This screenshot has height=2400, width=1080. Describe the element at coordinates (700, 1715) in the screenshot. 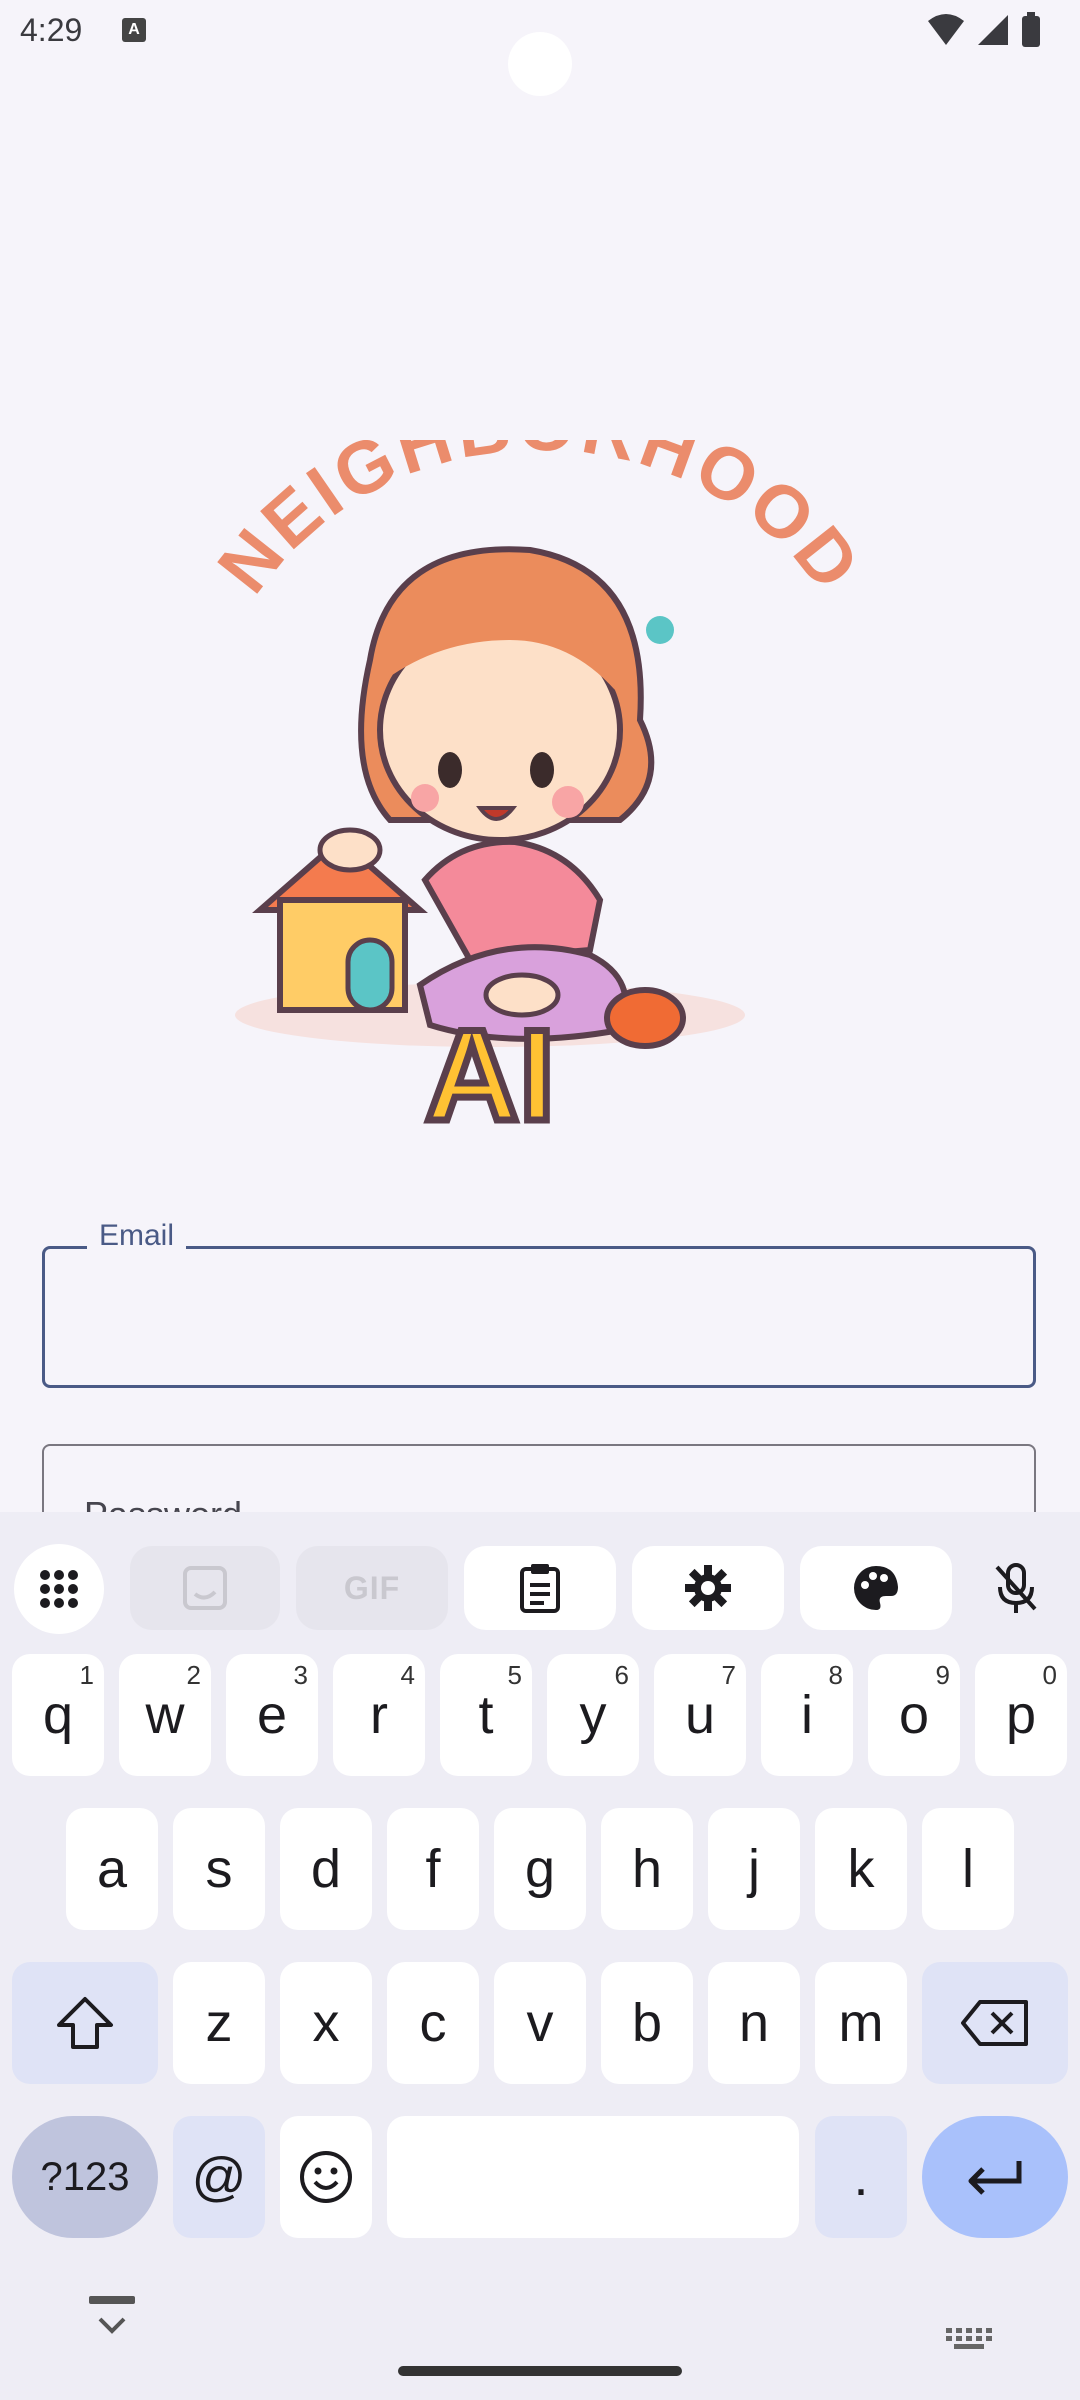

I see `key-u: u7` at that location.